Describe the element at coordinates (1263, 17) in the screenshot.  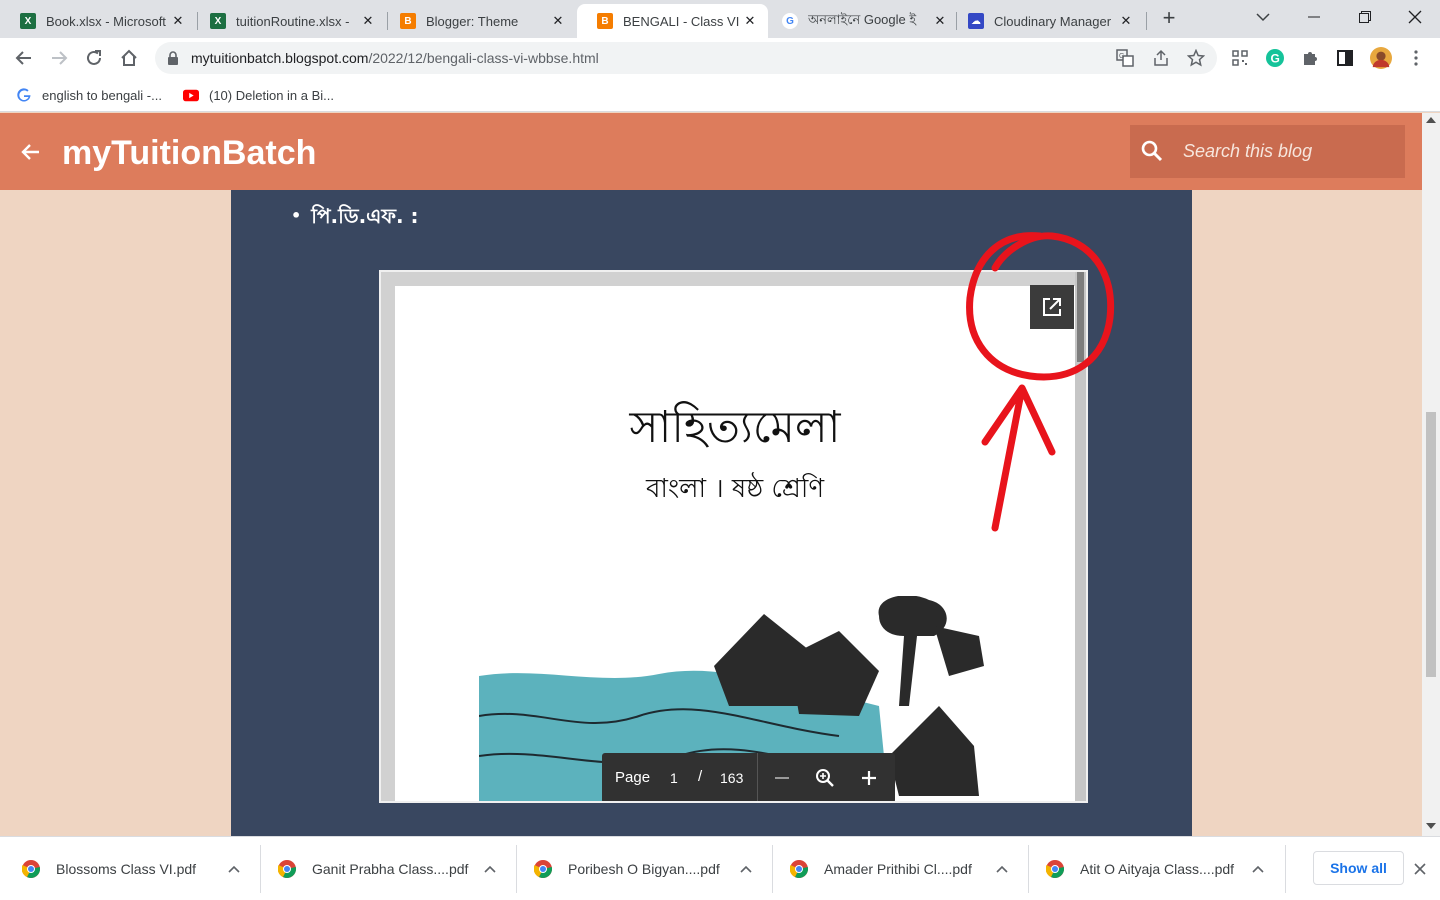
I see `tab-search-icon` at that location.